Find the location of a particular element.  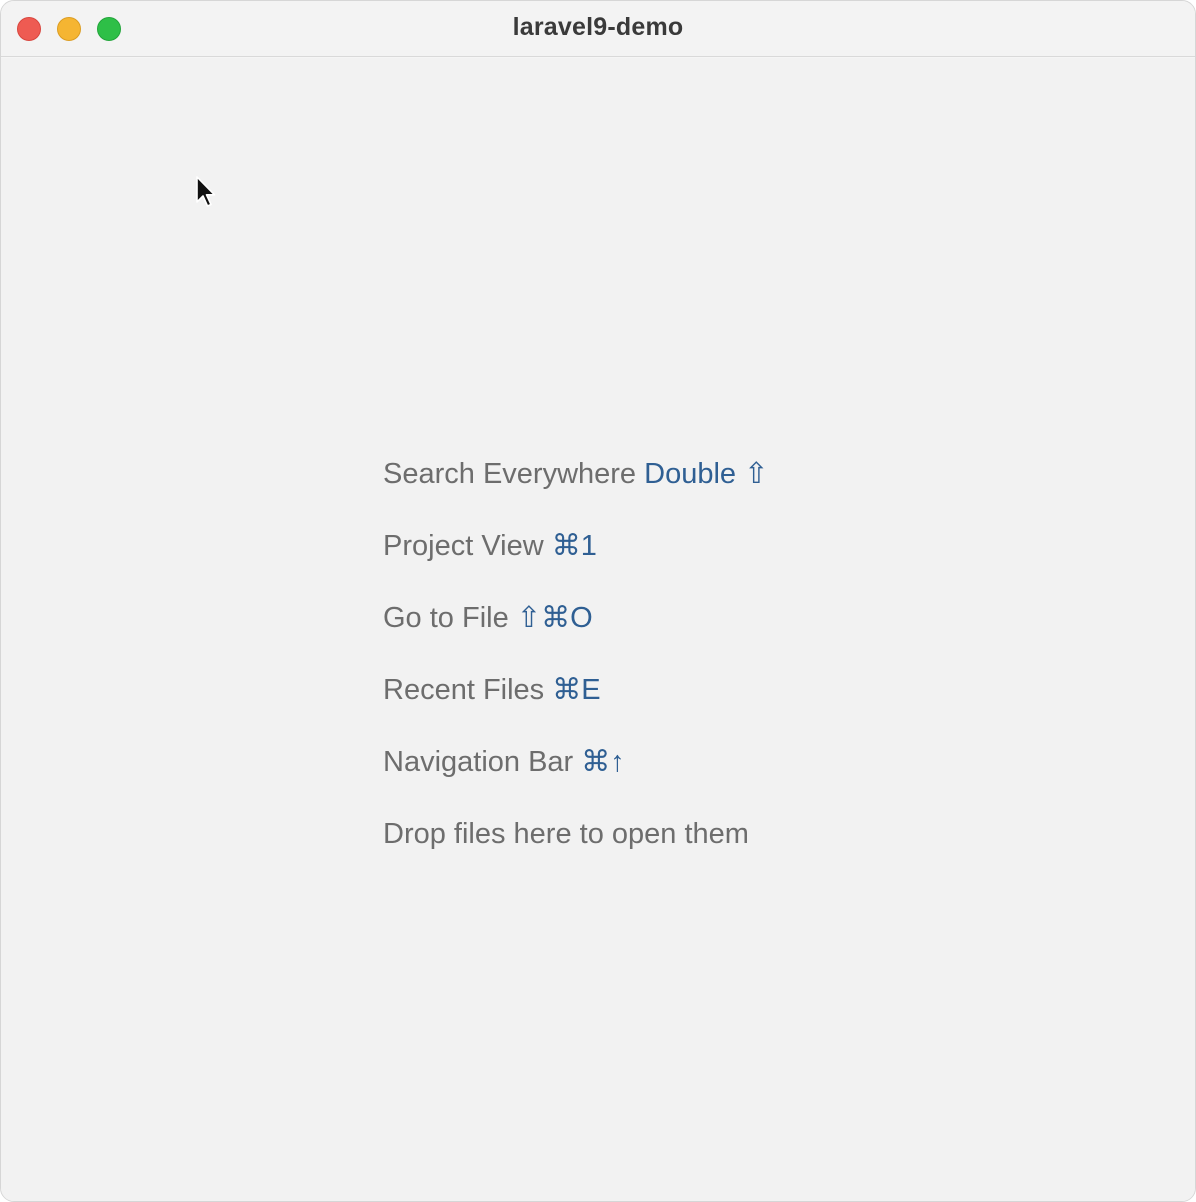

hint-label: Search Everywhere is located at coordinates (510, 474).